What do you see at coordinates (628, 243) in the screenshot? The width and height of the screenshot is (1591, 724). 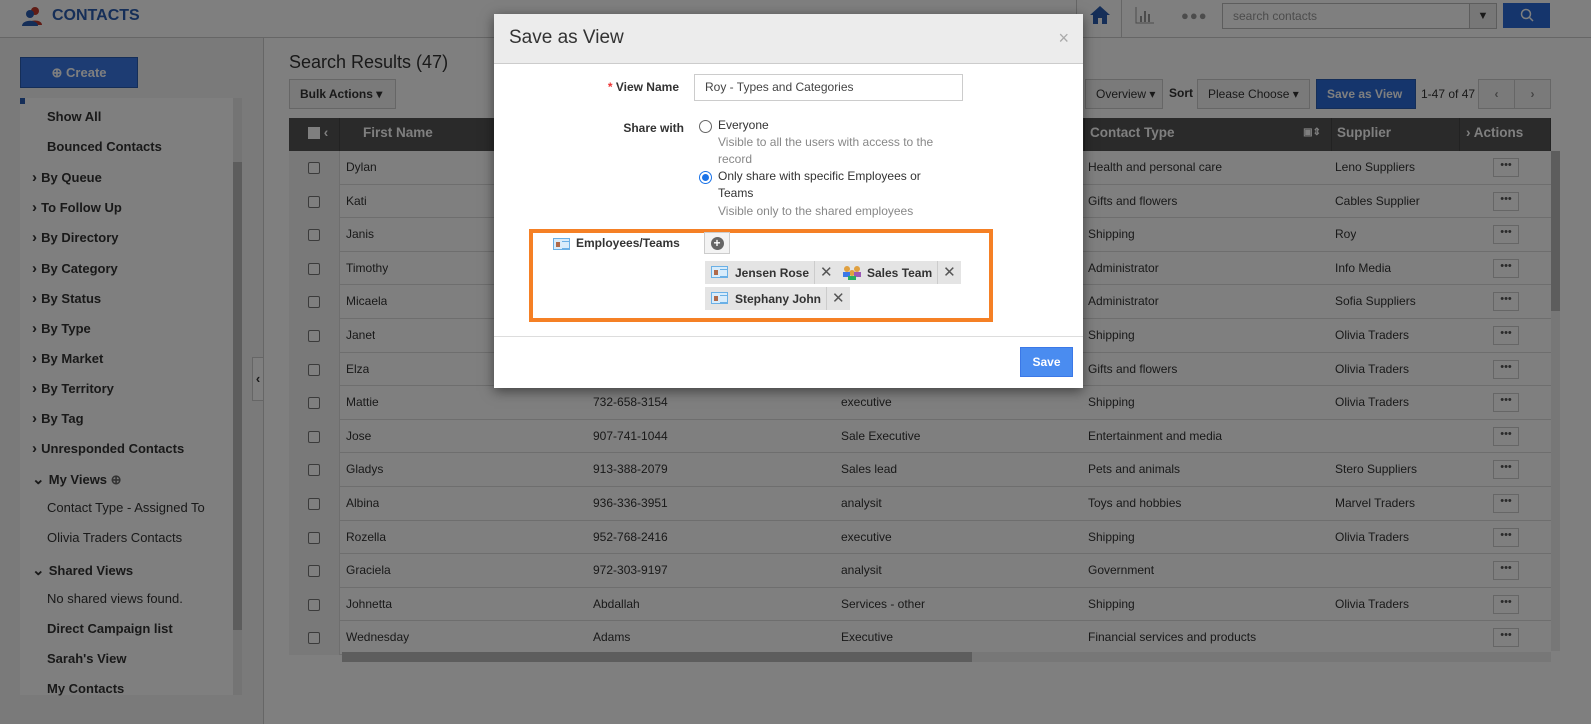 I see `employees-teams-label: Employees/Teams` at bounding box center [628, 243].